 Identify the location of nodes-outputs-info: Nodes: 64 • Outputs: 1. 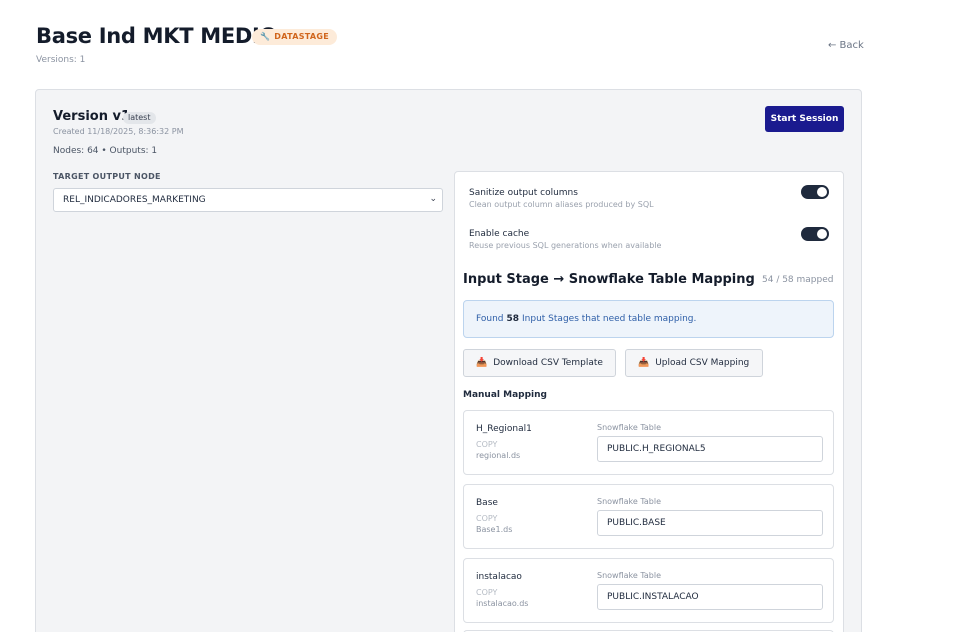
(105, 151).